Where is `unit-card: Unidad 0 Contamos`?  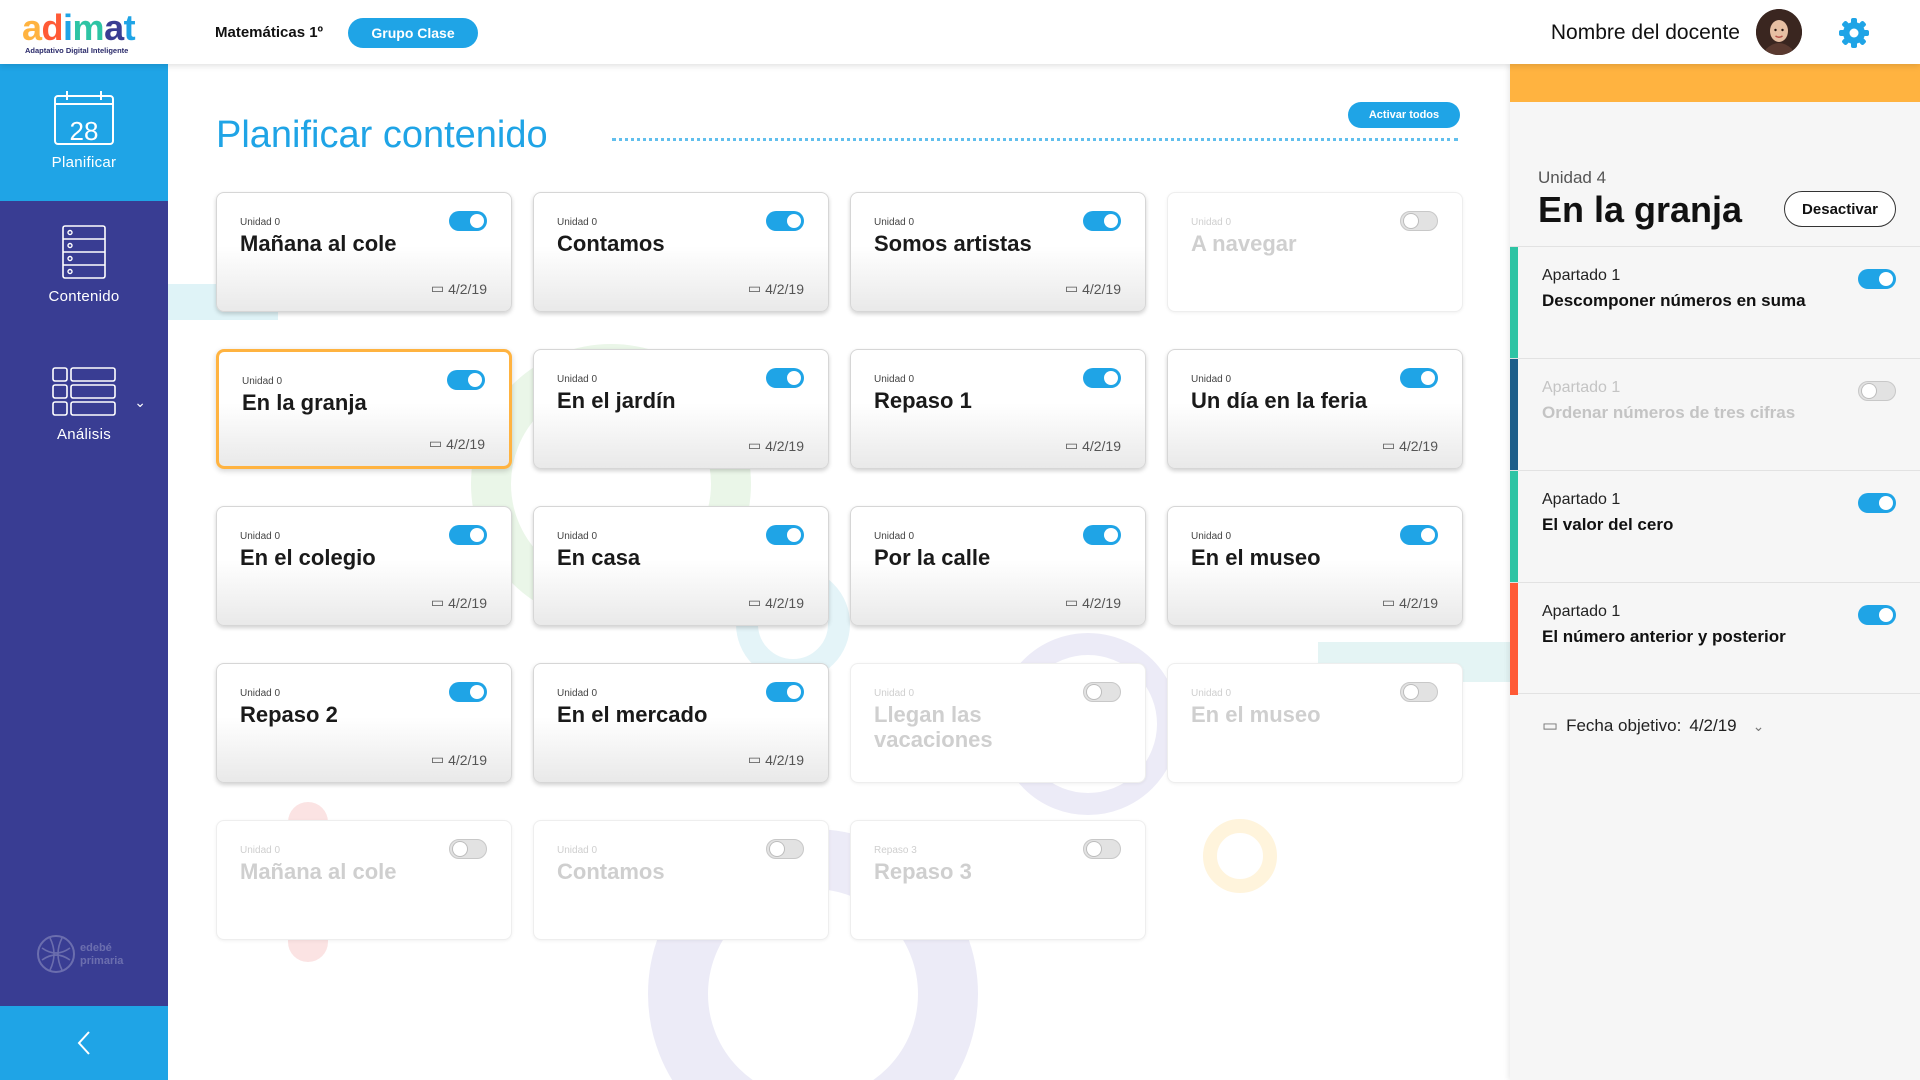
unit-card: Unidad 0 Contamos is located at coordinates (681, 880).